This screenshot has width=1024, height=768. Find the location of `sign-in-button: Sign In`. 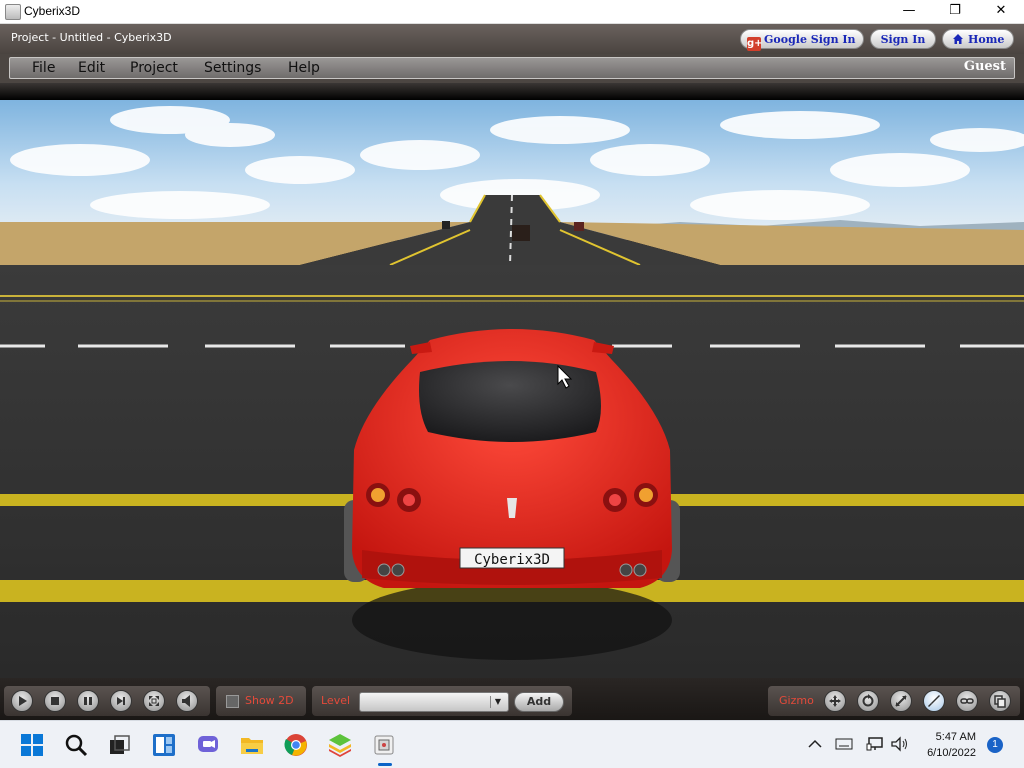

sign-in-button: Sign In is located at coordinates (903, 39).